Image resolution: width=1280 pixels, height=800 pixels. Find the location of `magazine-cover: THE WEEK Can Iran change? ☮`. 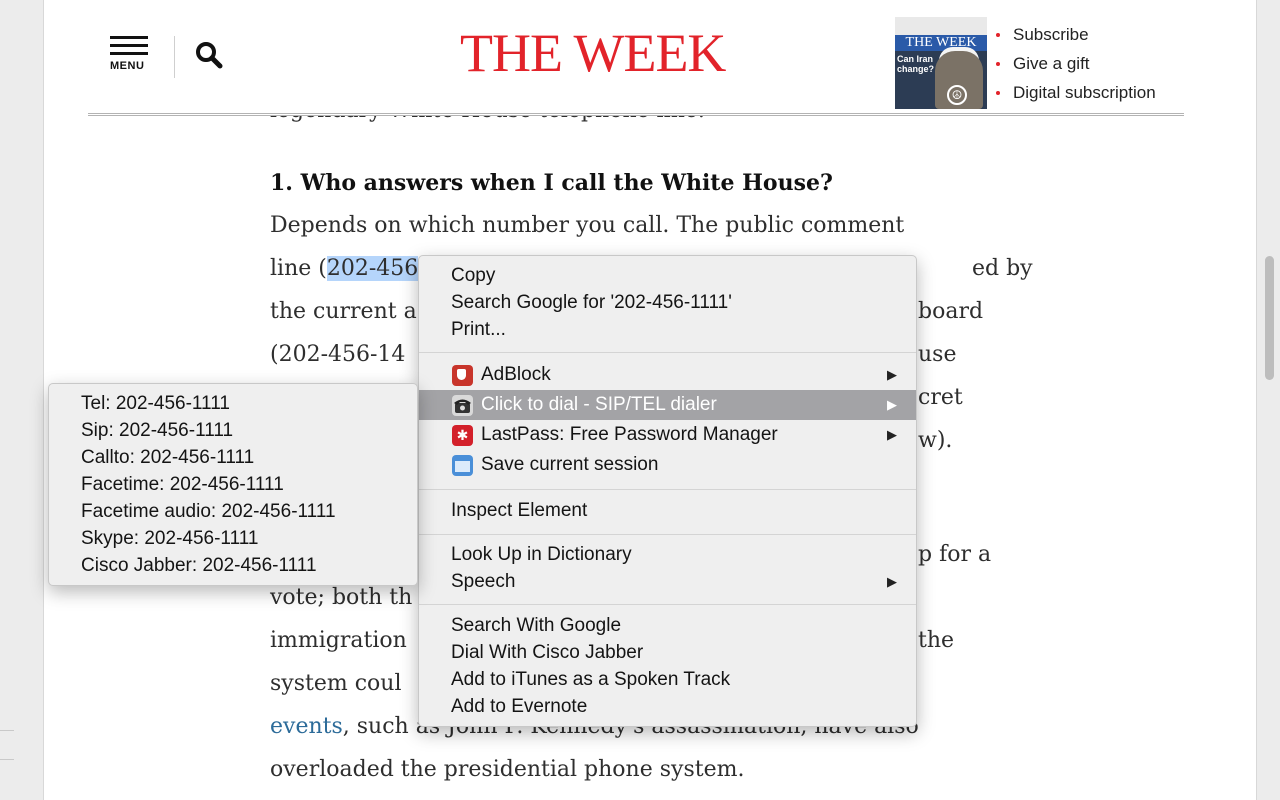

magazine-cover: THE WEEK Can Iran change? ☮ is located at coordinates (941, 63).